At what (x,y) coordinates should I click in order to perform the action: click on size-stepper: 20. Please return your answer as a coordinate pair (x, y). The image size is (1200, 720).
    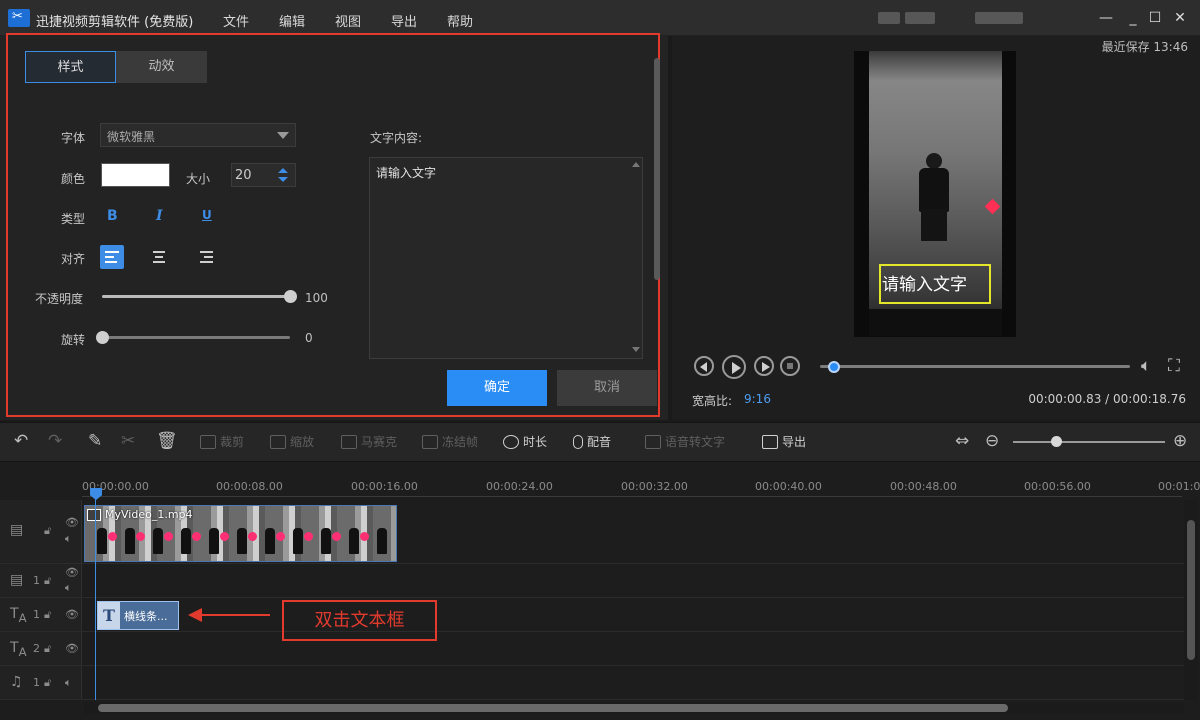
    Looking at the image, I should click on (263, 175).